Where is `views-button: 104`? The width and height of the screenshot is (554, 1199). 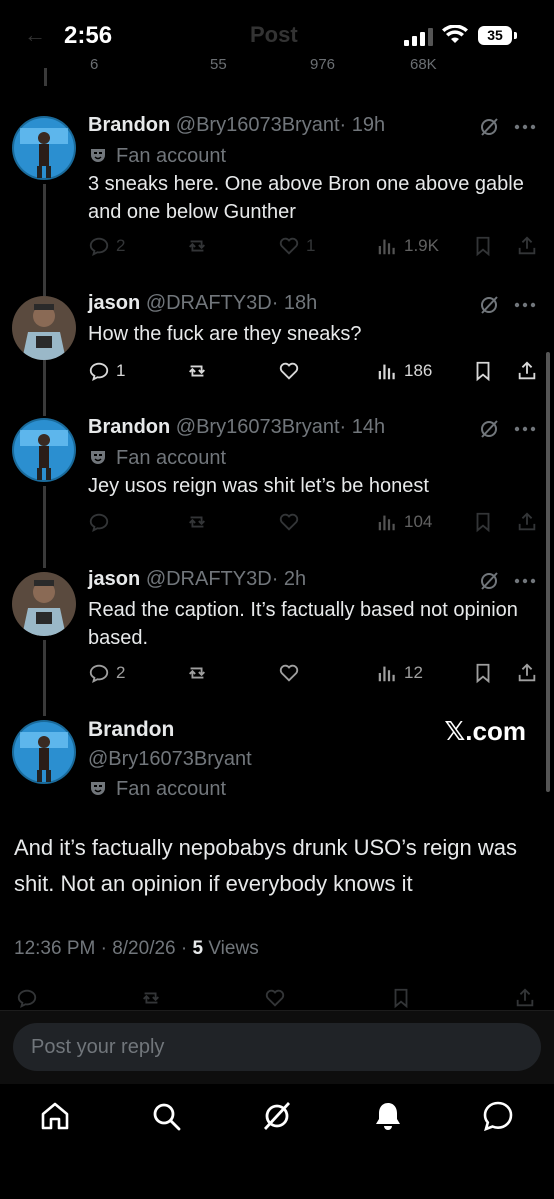
views-button: 104 is located at coordinates (404, 522).